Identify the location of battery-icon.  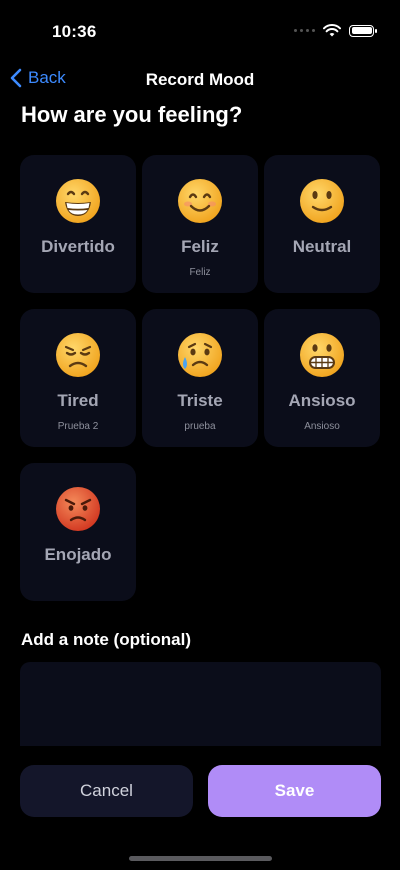
(363, 30).